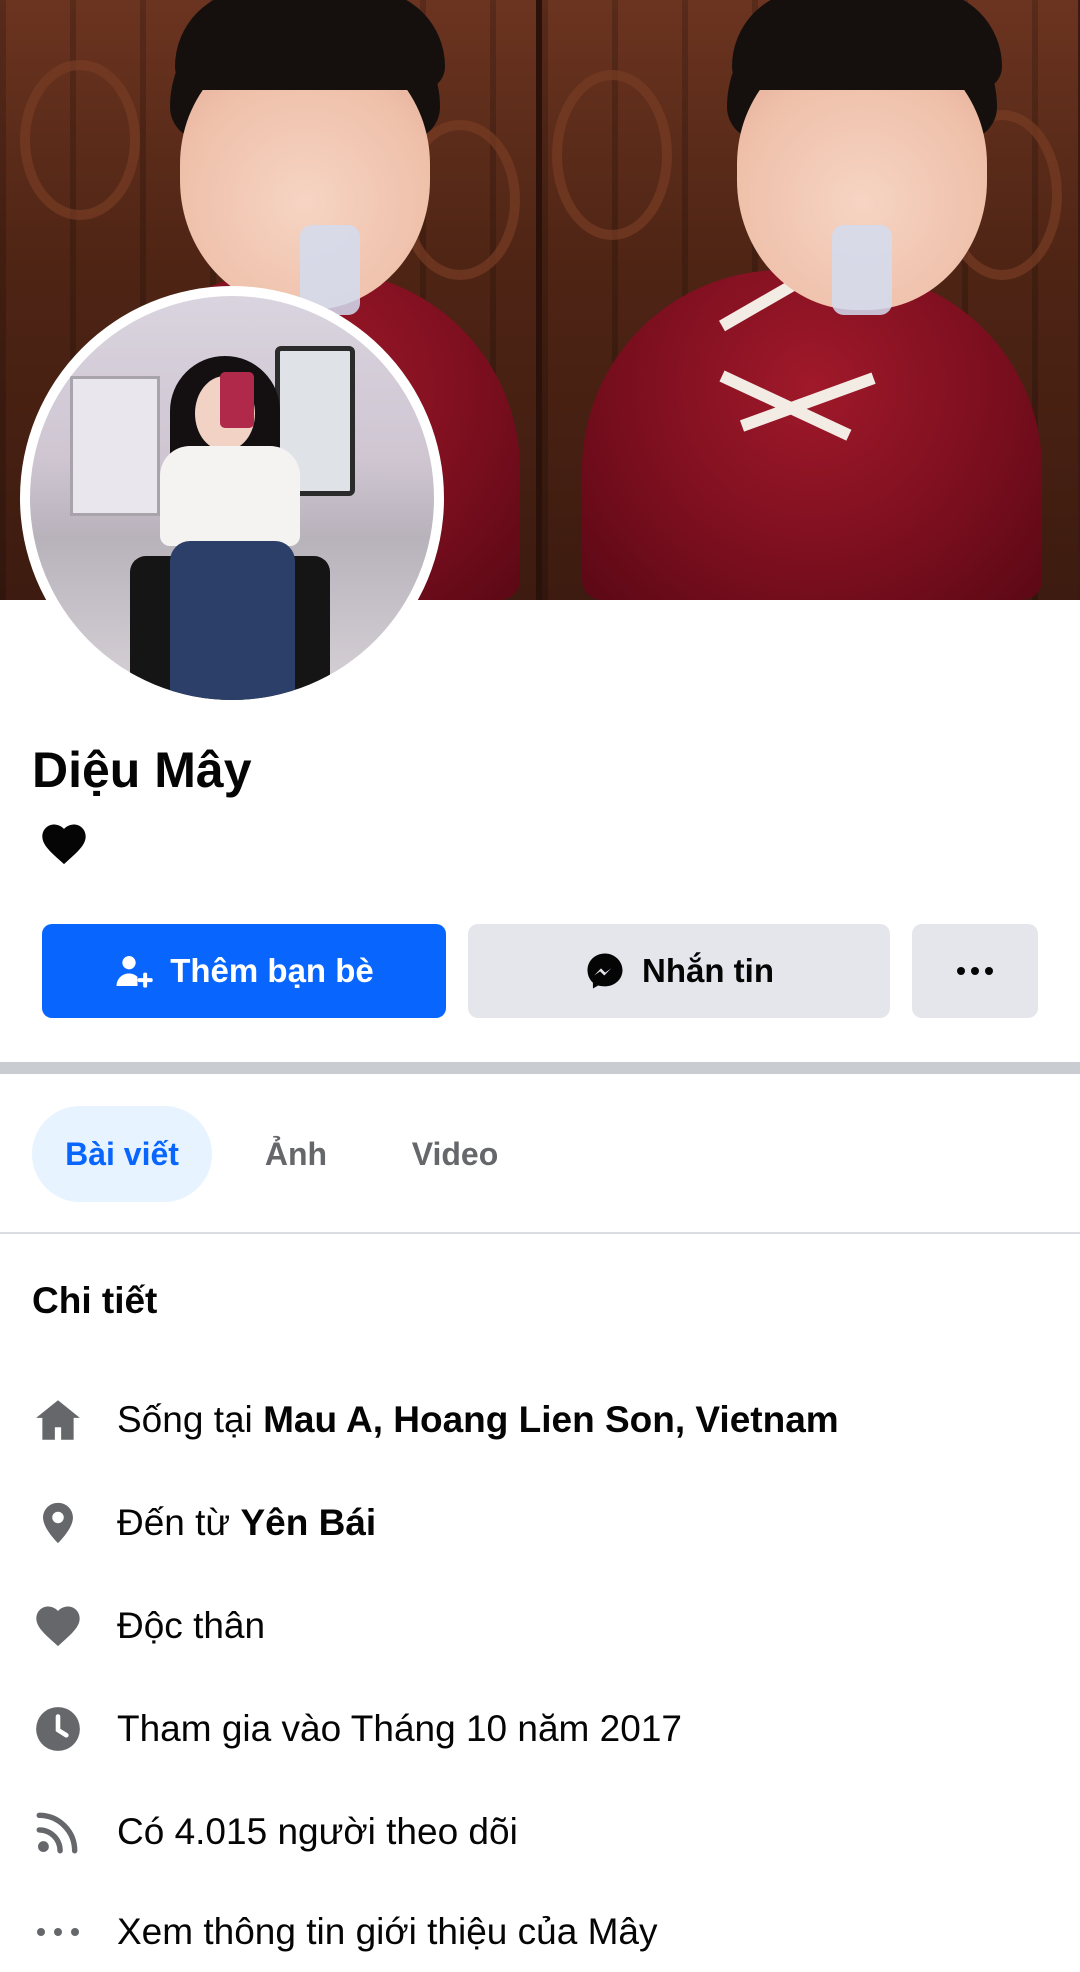 The height and width of the screenshot is (1972, 1080). I want to click on more-options-button, so click(975, 971).